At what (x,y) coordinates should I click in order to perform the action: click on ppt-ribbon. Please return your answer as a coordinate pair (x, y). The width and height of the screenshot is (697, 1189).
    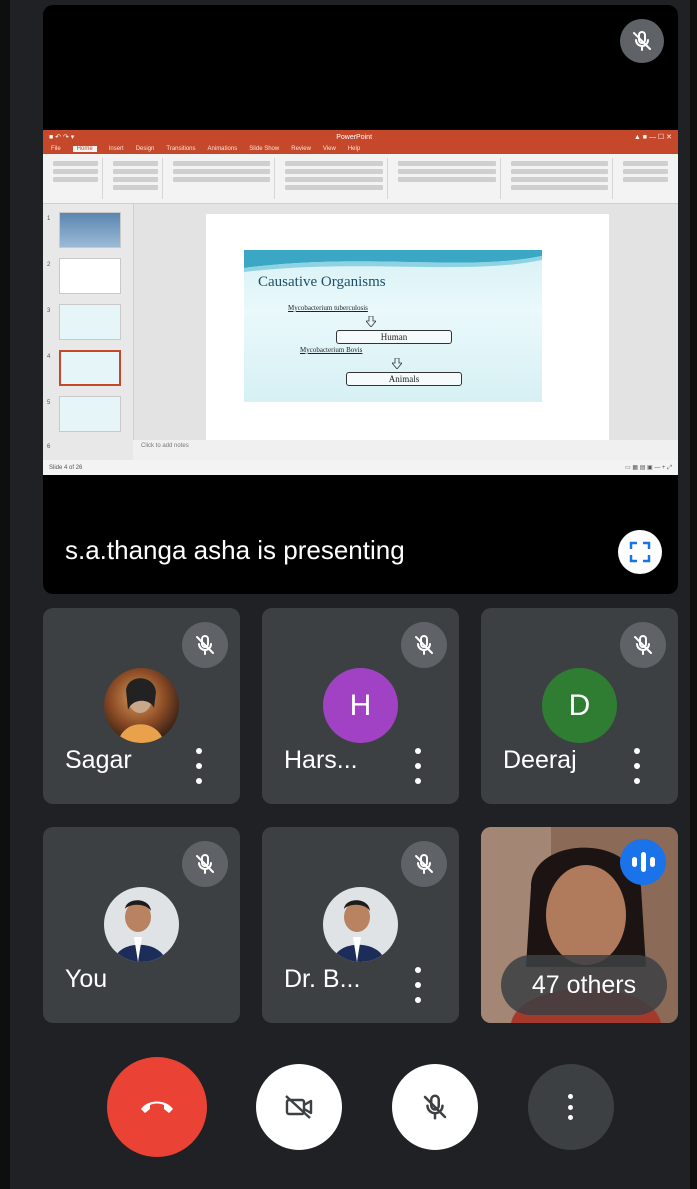
    Looking at the image, I should click on (360, 179).